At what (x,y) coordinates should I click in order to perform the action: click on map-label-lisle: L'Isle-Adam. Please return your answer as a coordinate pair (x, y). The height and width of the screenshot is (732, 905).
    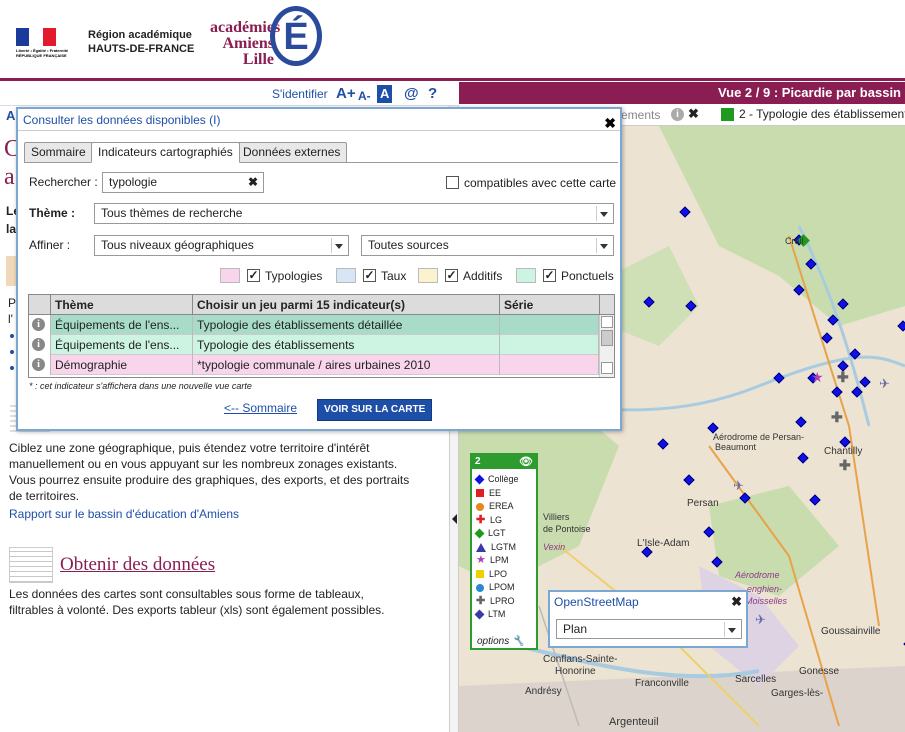
    Looking at the image, I should click on (663, 543).